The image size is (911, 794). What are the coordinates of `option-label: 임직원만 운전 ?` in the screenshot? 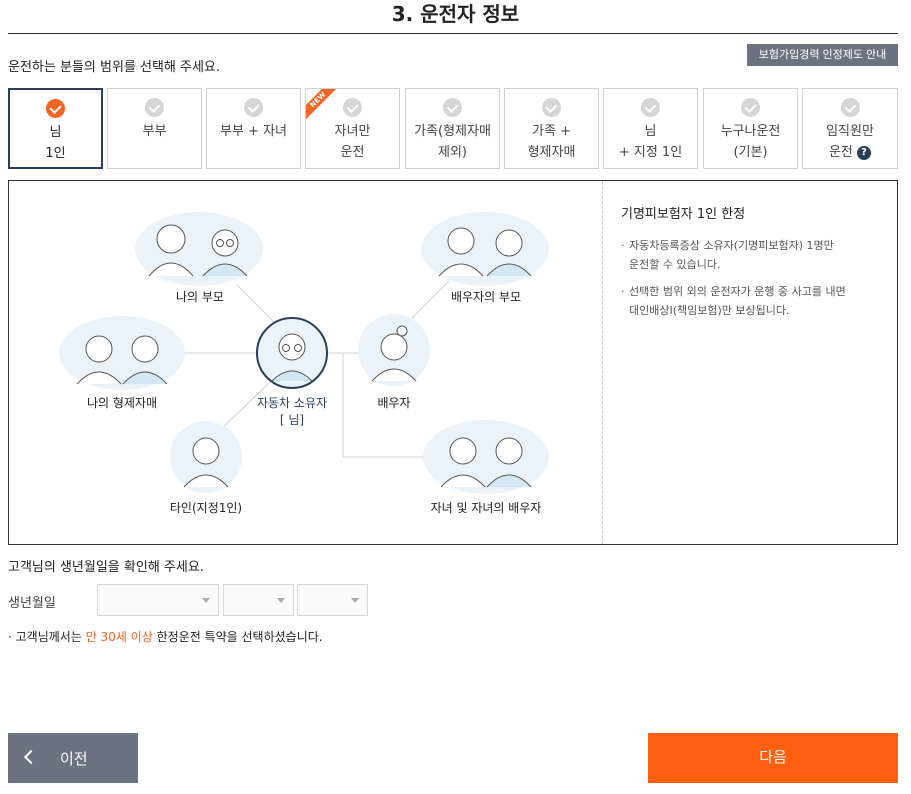 It's located at (850, 142).